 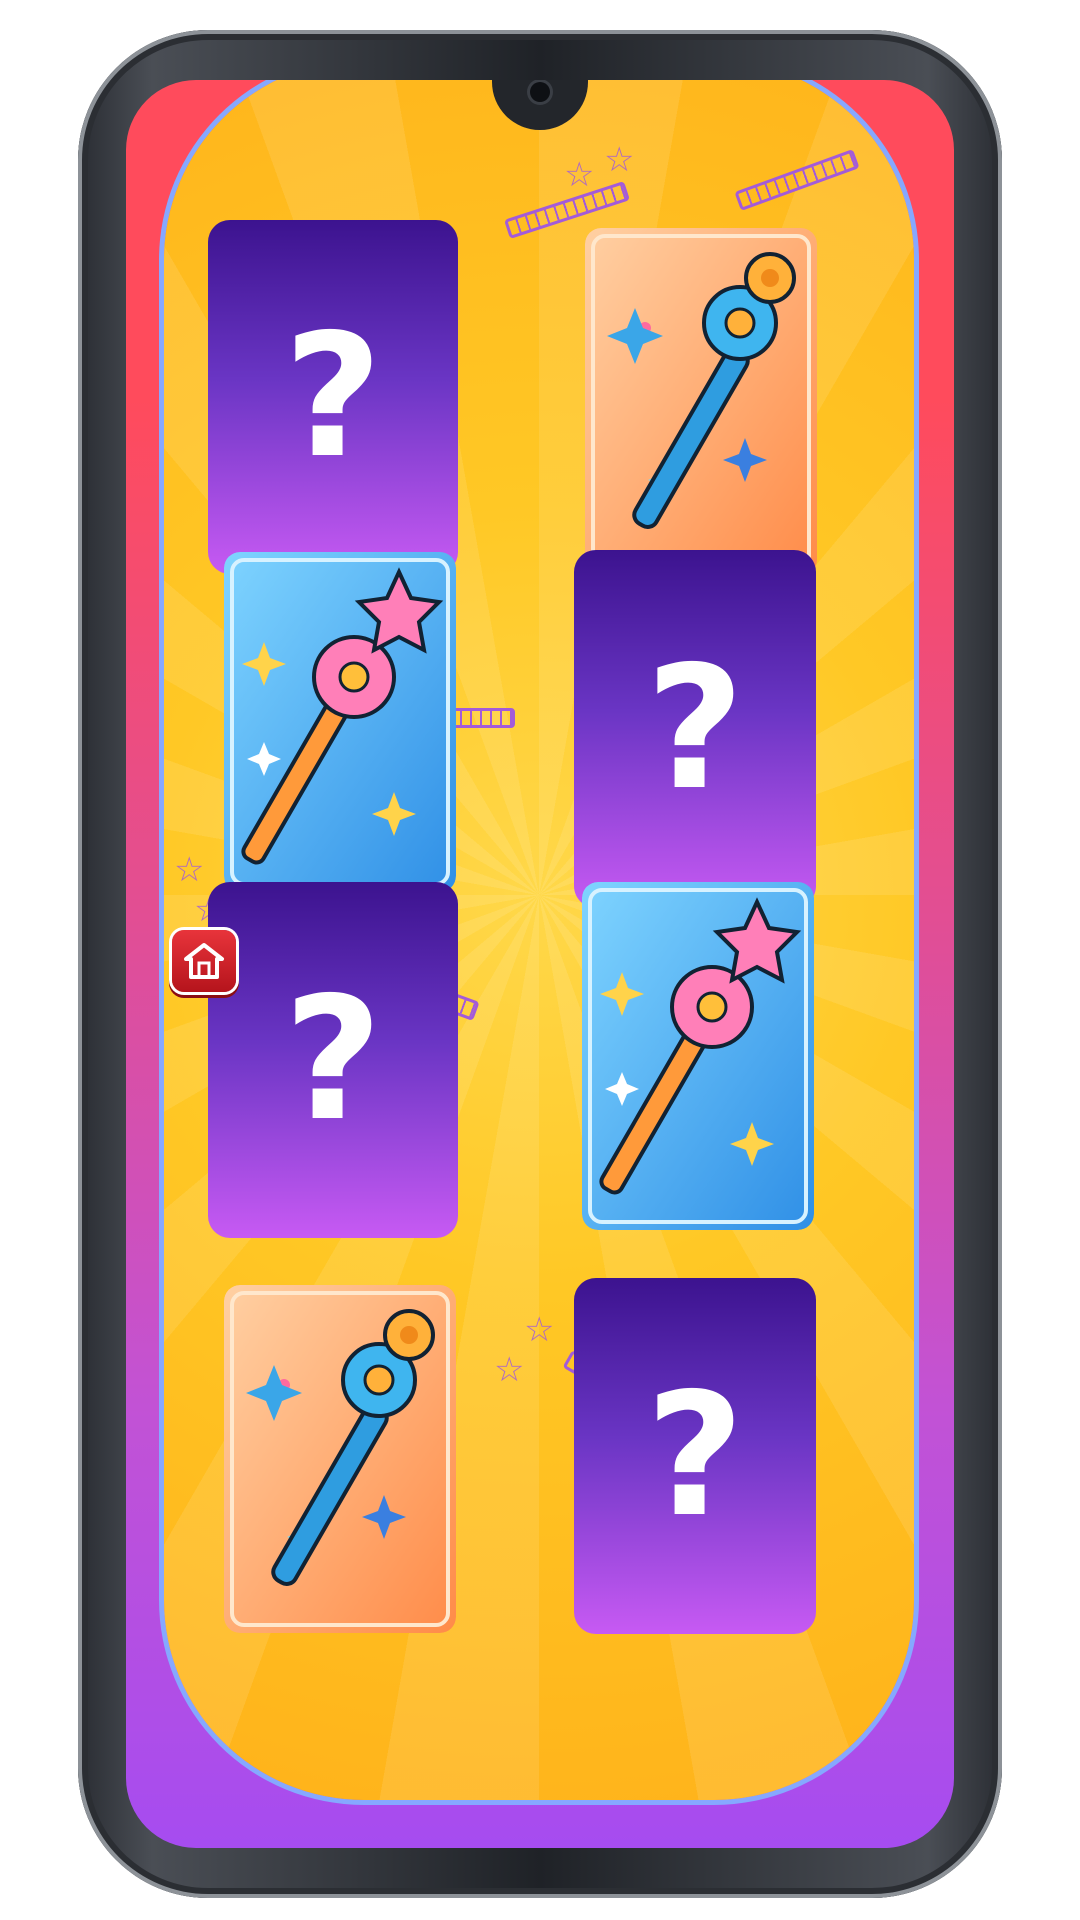 I want to click on wand-decoration, so click(x=797, y=180).